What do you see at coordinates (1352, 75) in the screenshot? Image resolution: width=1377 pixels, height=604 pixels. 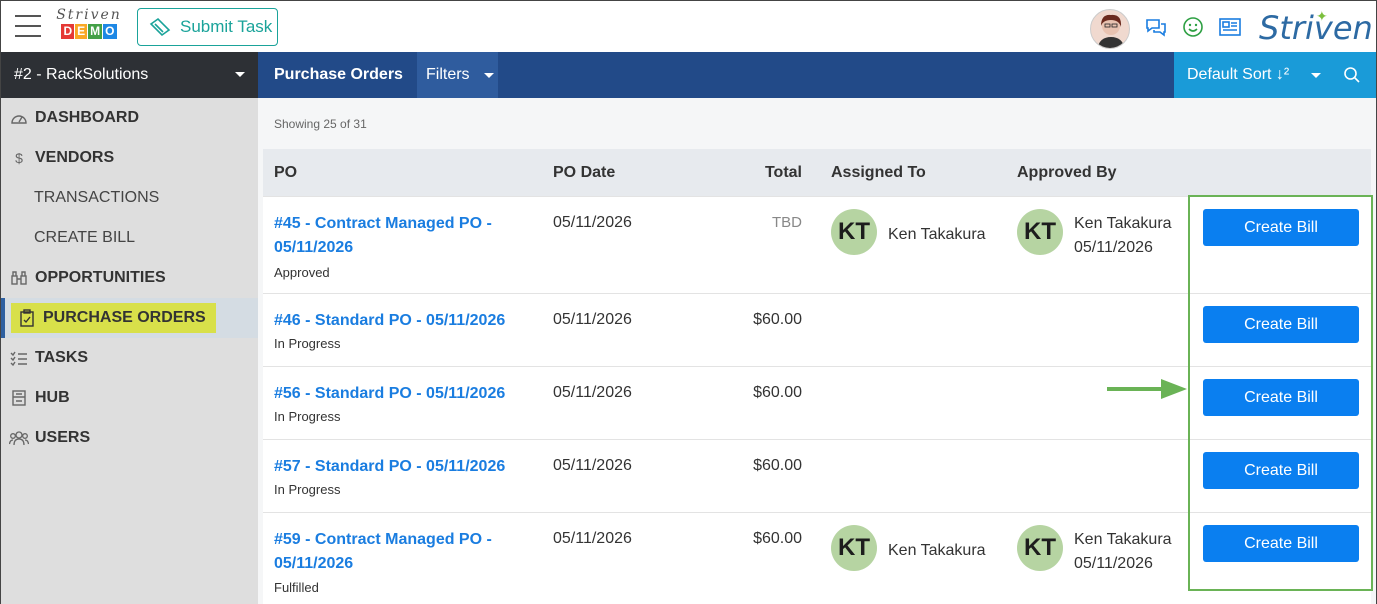 I see `search-icon` at bounding box center [1352, 75].